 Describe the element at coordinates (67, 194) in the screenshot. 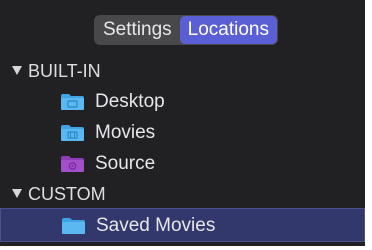

I see `section-title: CUSTOM` at that location.